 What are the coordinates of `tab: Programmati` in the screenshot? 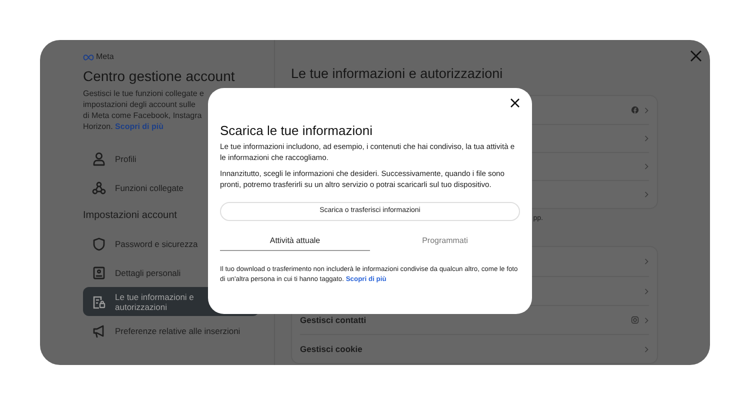 It's located at (445, 241).